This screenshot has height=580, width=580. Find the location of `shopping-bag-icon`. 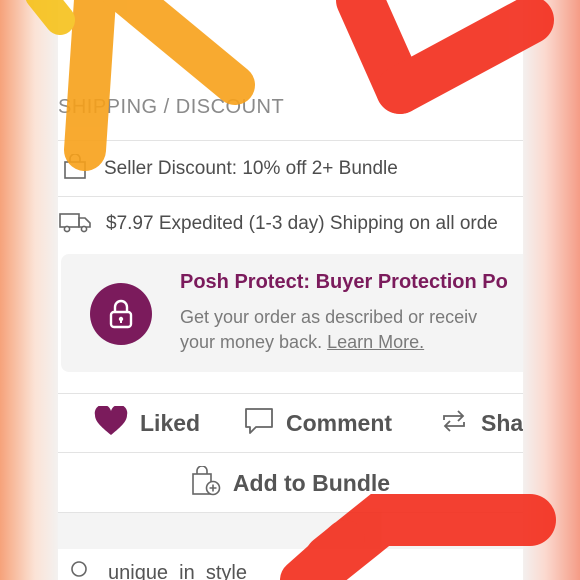

shopping-bag-icon is located at coordinates (75, 168).